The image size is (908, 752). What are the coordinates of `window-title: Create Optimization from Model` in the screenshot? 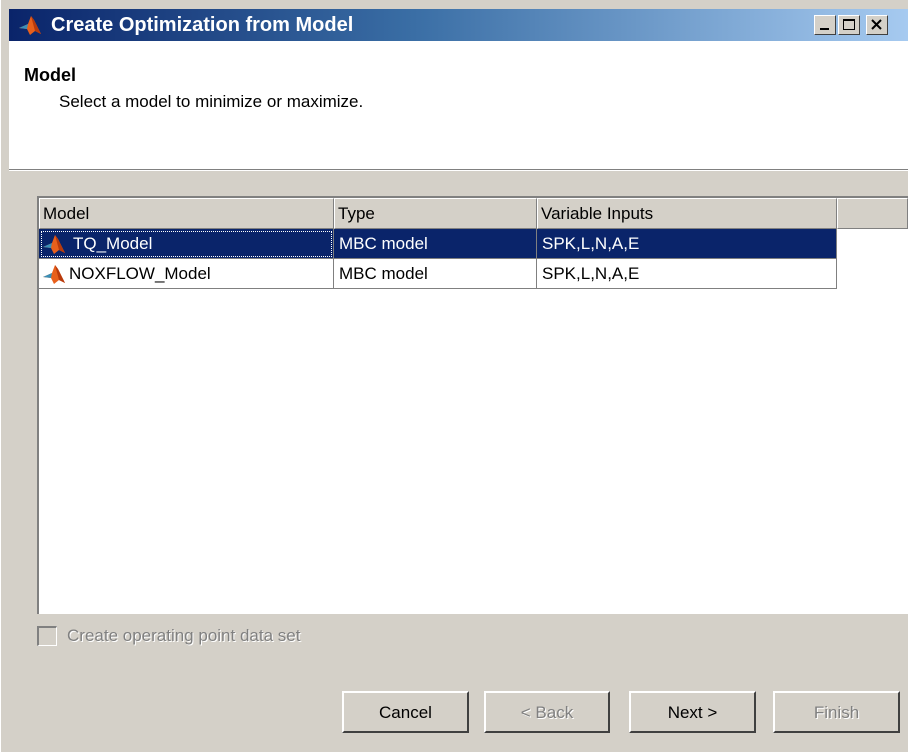 It's located at (202, 25).